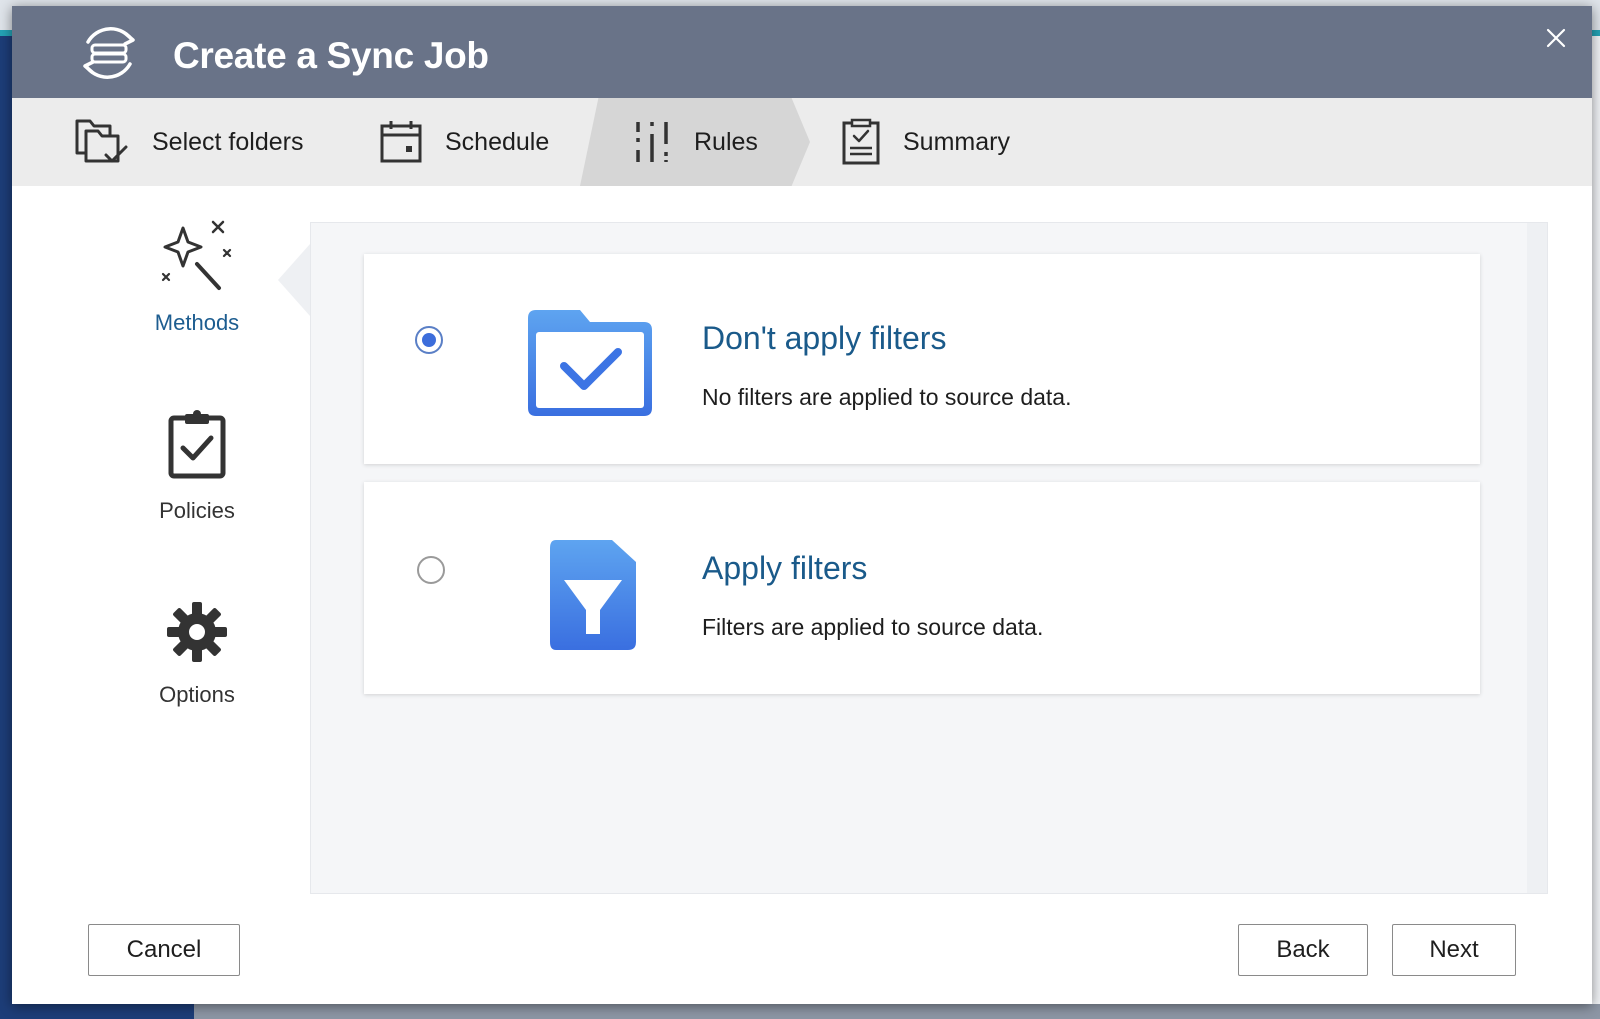 The width and height of the screenshot is (1600, 1019). What do you see at coordinates (652, 142) in the screenshot?
I see `sliders-icon` at bounding box center [652, 142].